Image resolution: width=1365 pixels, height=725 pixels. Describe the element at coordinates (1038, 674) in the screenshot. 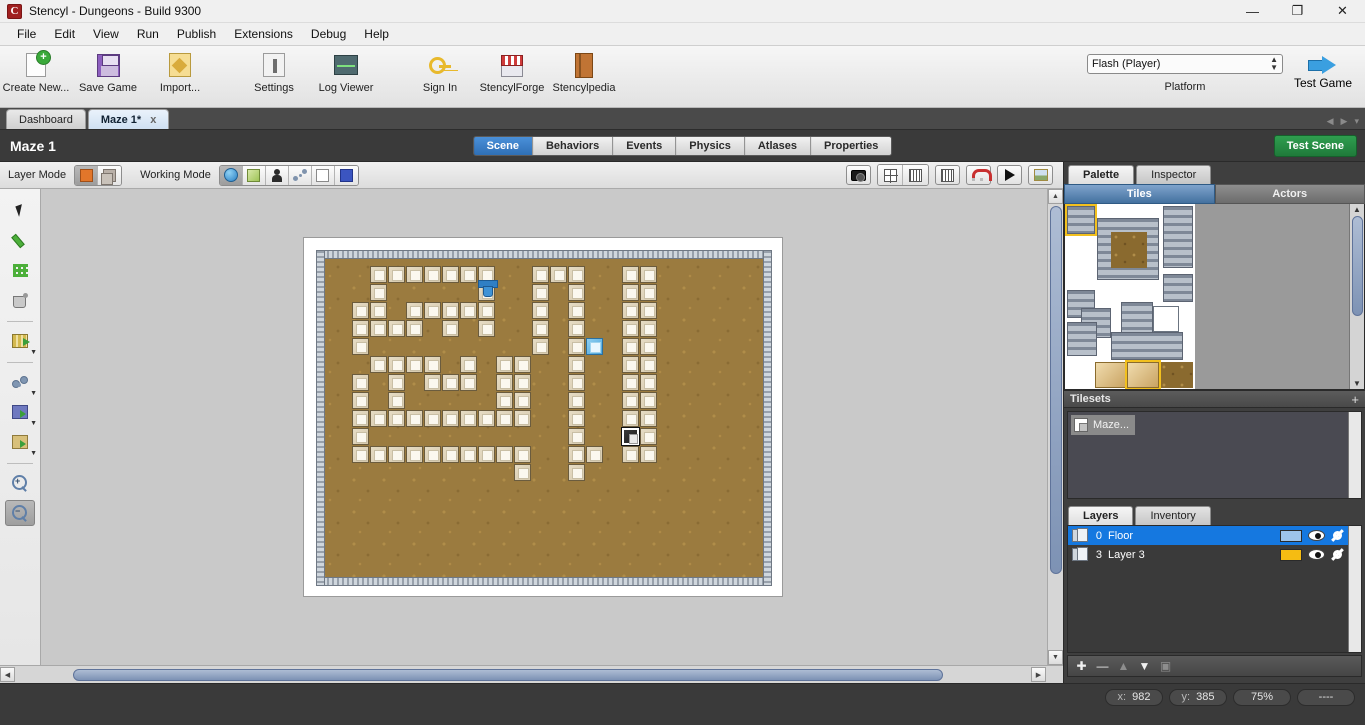

I see `scroll-right-arrow-icon: ▶` at that location.